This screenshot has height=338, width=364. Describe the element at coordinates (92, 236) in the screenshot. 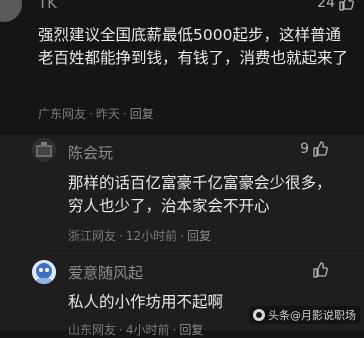

I see `reply-location: 浙江网友` at that location.